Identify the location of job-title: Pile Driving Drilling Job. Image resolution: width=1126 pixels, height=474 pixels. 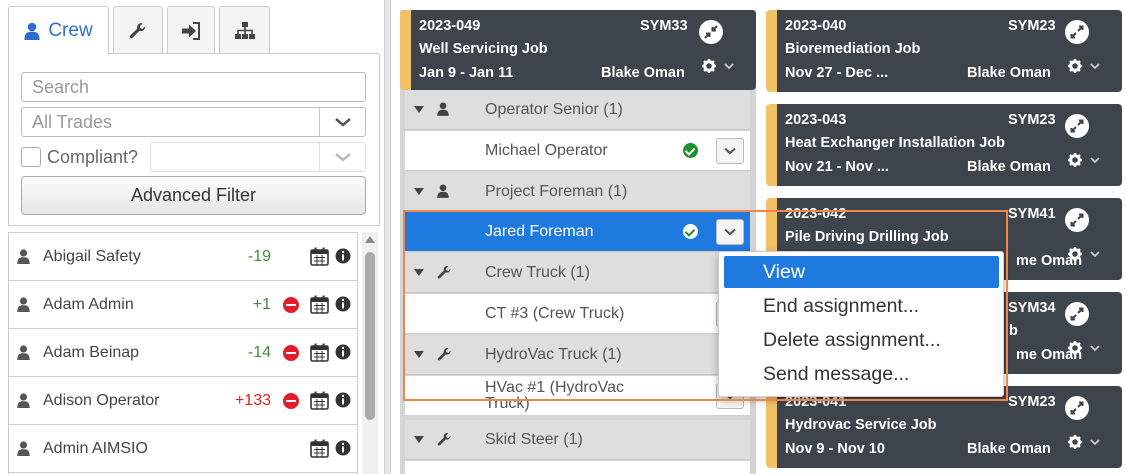
(867, 237).